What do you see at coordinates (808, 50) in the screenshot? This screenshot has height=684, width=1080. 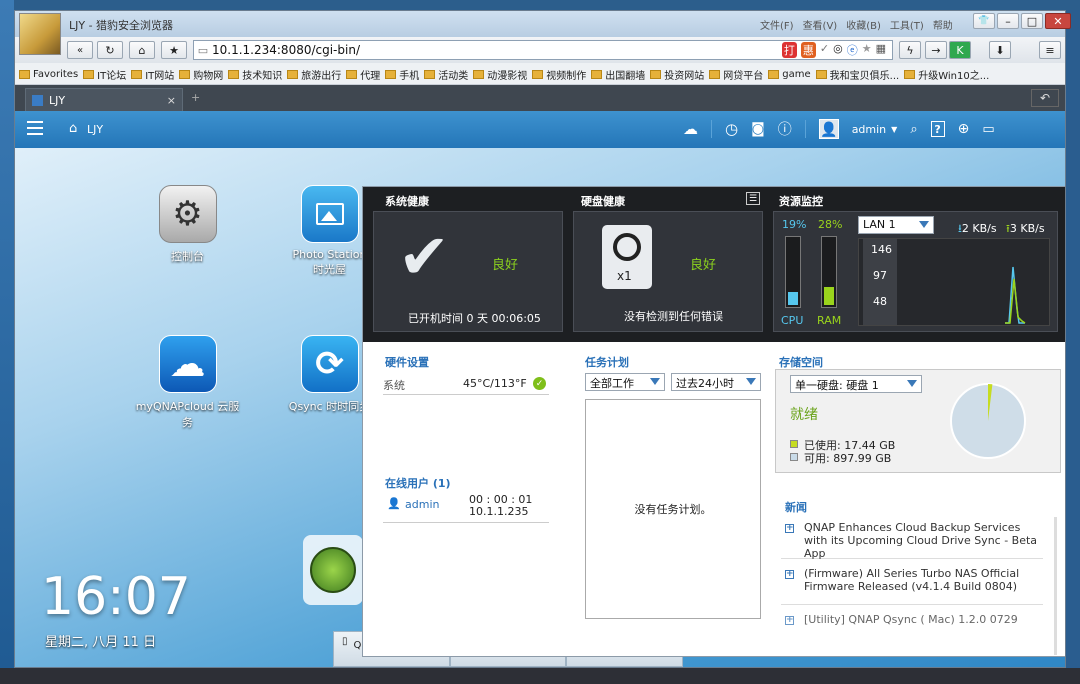 I see `deal-icon: 惠` at bounding box center [808, 50].